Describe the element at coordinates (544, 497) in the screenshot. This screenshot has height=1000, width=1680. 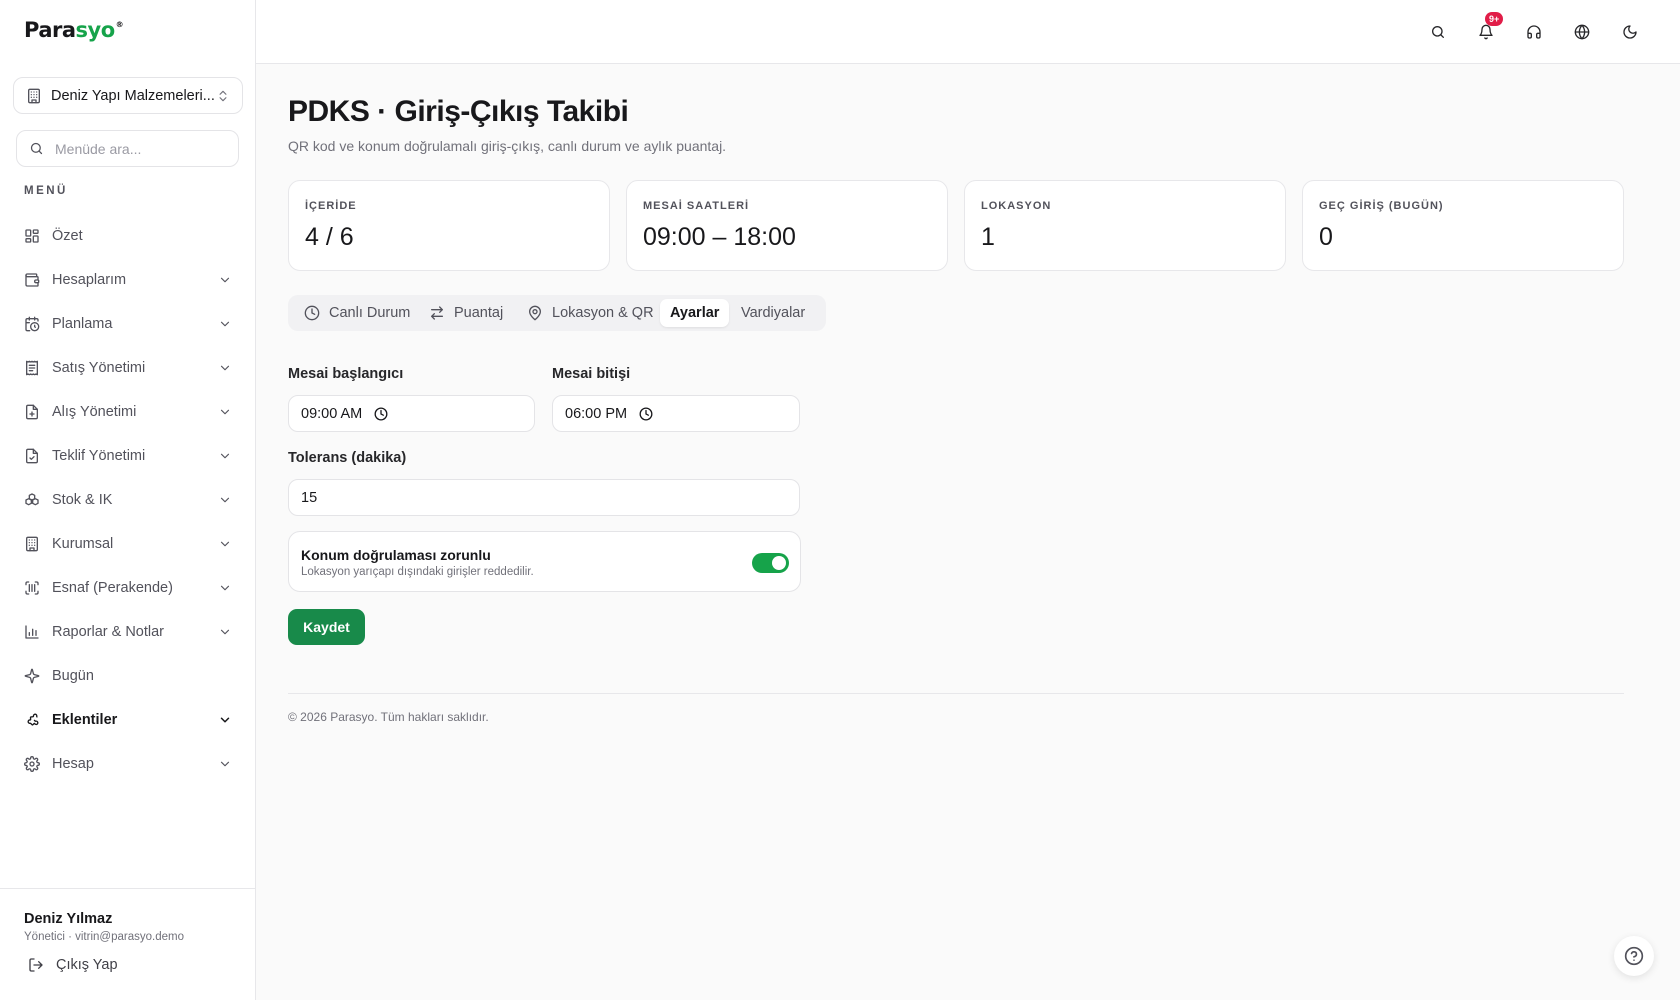
I see `tolerance-input: 15` at that location.